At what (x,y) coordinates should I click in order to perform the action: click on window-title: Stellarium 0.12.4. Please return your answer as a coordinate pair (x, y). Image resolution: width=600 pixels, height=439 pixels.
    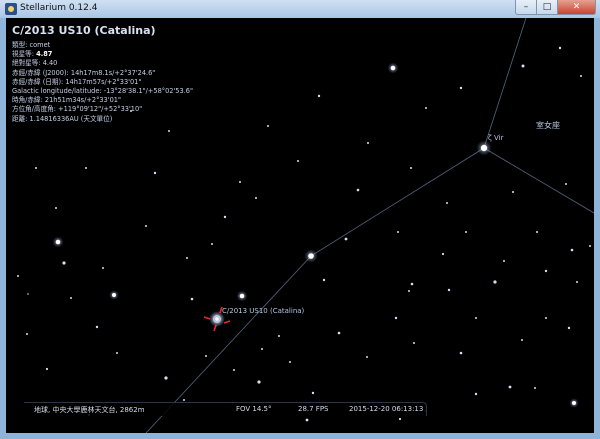
    Looking at the image, I should click on (59, 8).